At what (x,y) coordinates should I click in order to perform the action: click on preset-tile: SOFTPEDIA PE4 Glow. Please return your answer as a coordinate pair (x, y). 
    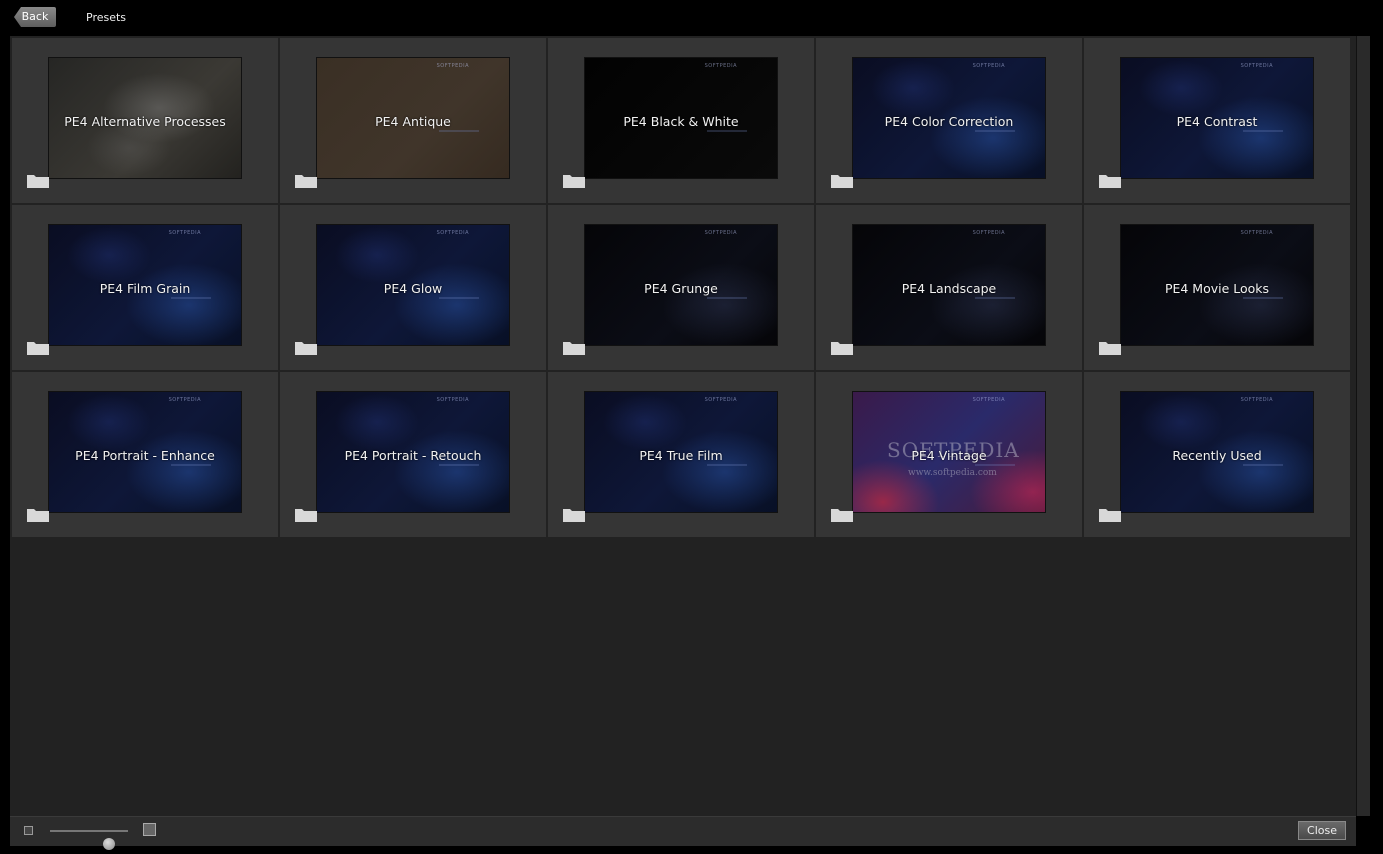
    Looking at the image, I should click on (413, 287).